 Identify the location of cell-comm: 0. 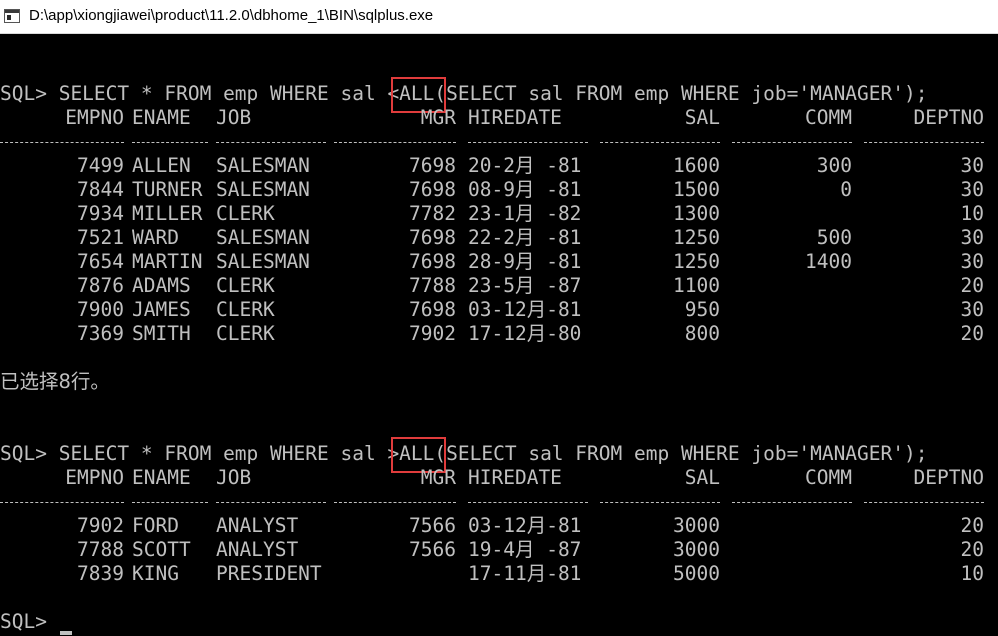
(846, 189).